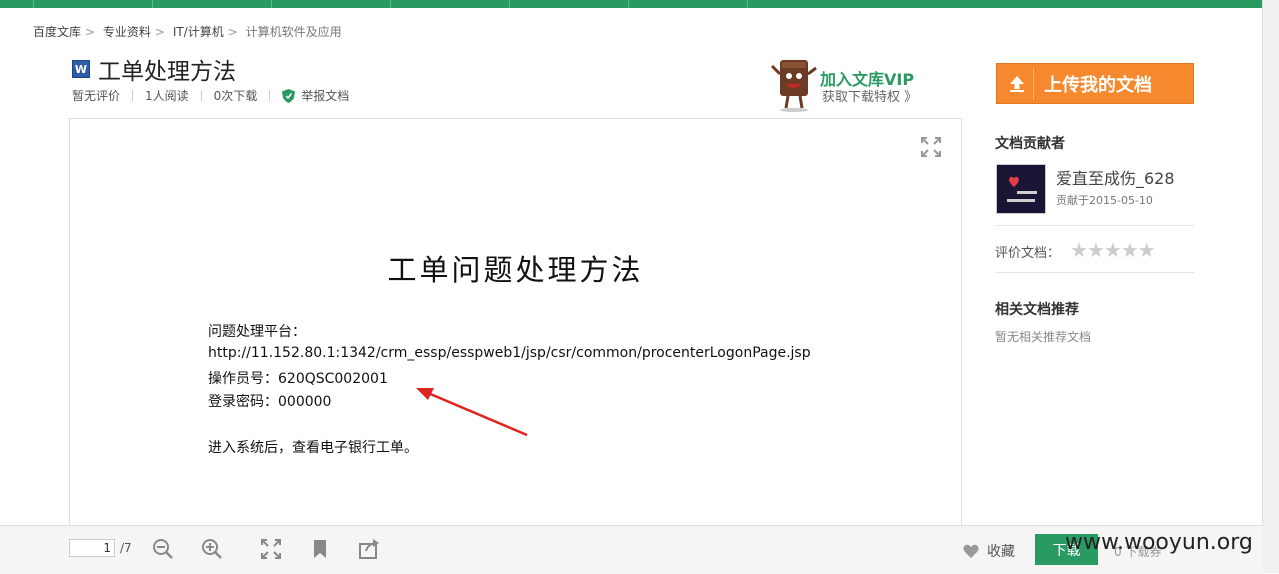 This screenshot has height=574, width=1279. What do you see at coordinates (212, 549) in the screenshot?
I see `zoom-in-icon` at bounding box center [212, 549].